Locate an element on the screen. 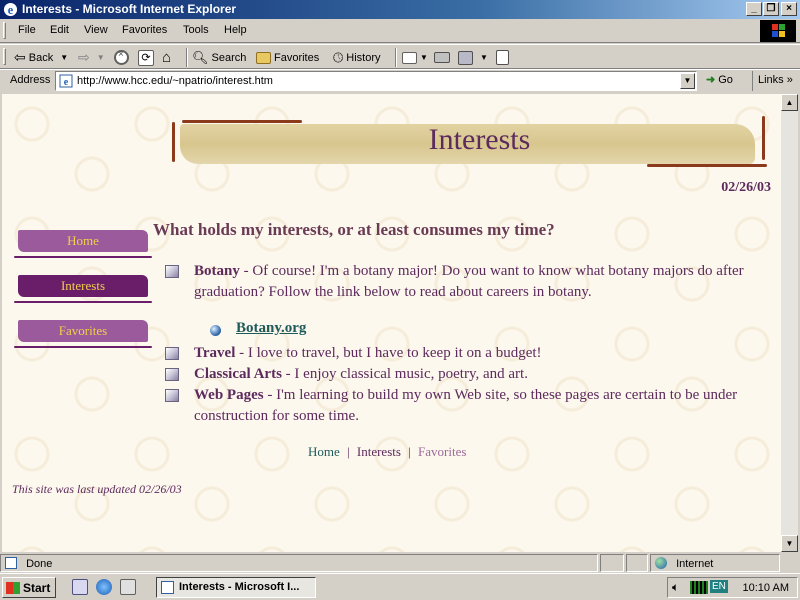 Image resolution: width=800 pixels, height=600 pixels. menu-favorites: Favorites is located at coordinates (144, 30).